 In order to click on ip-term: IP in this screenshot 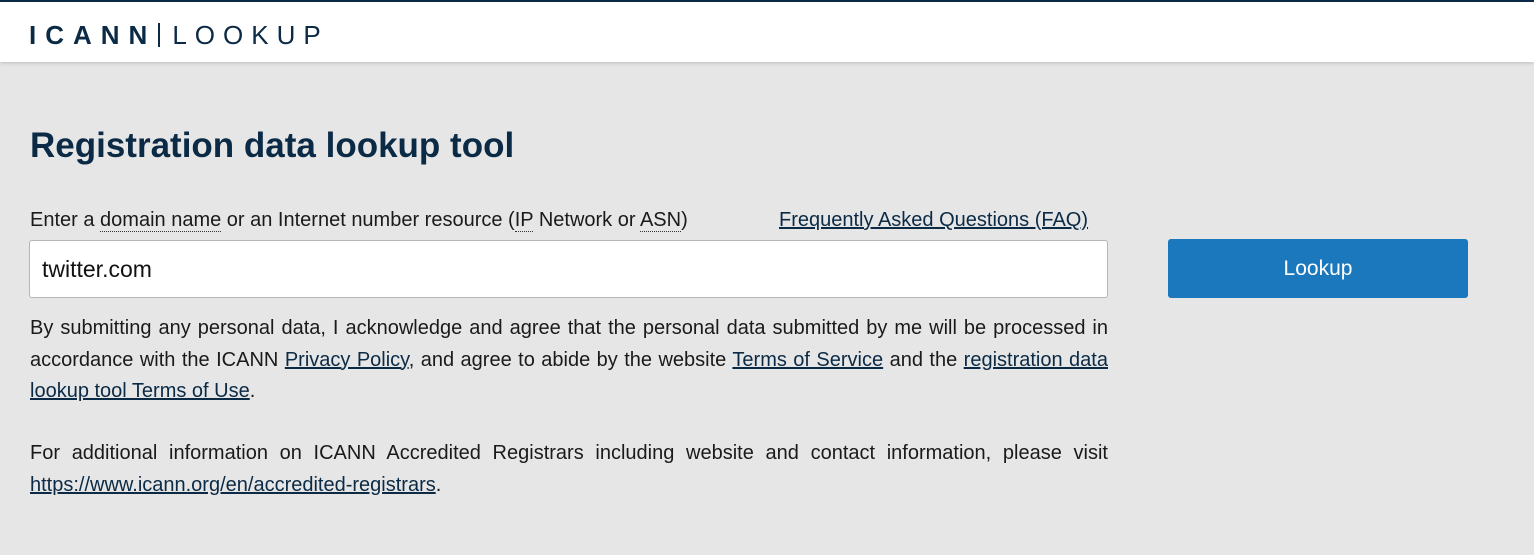, I will do `click(524, 220)`.